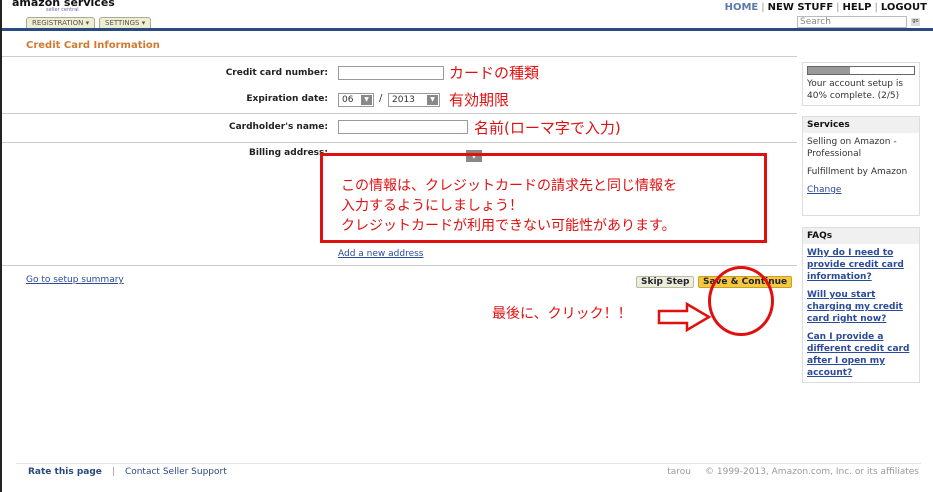  Describe the element at coordinates (391, 73) in the screenshot. I see `card-number-input` at that location.